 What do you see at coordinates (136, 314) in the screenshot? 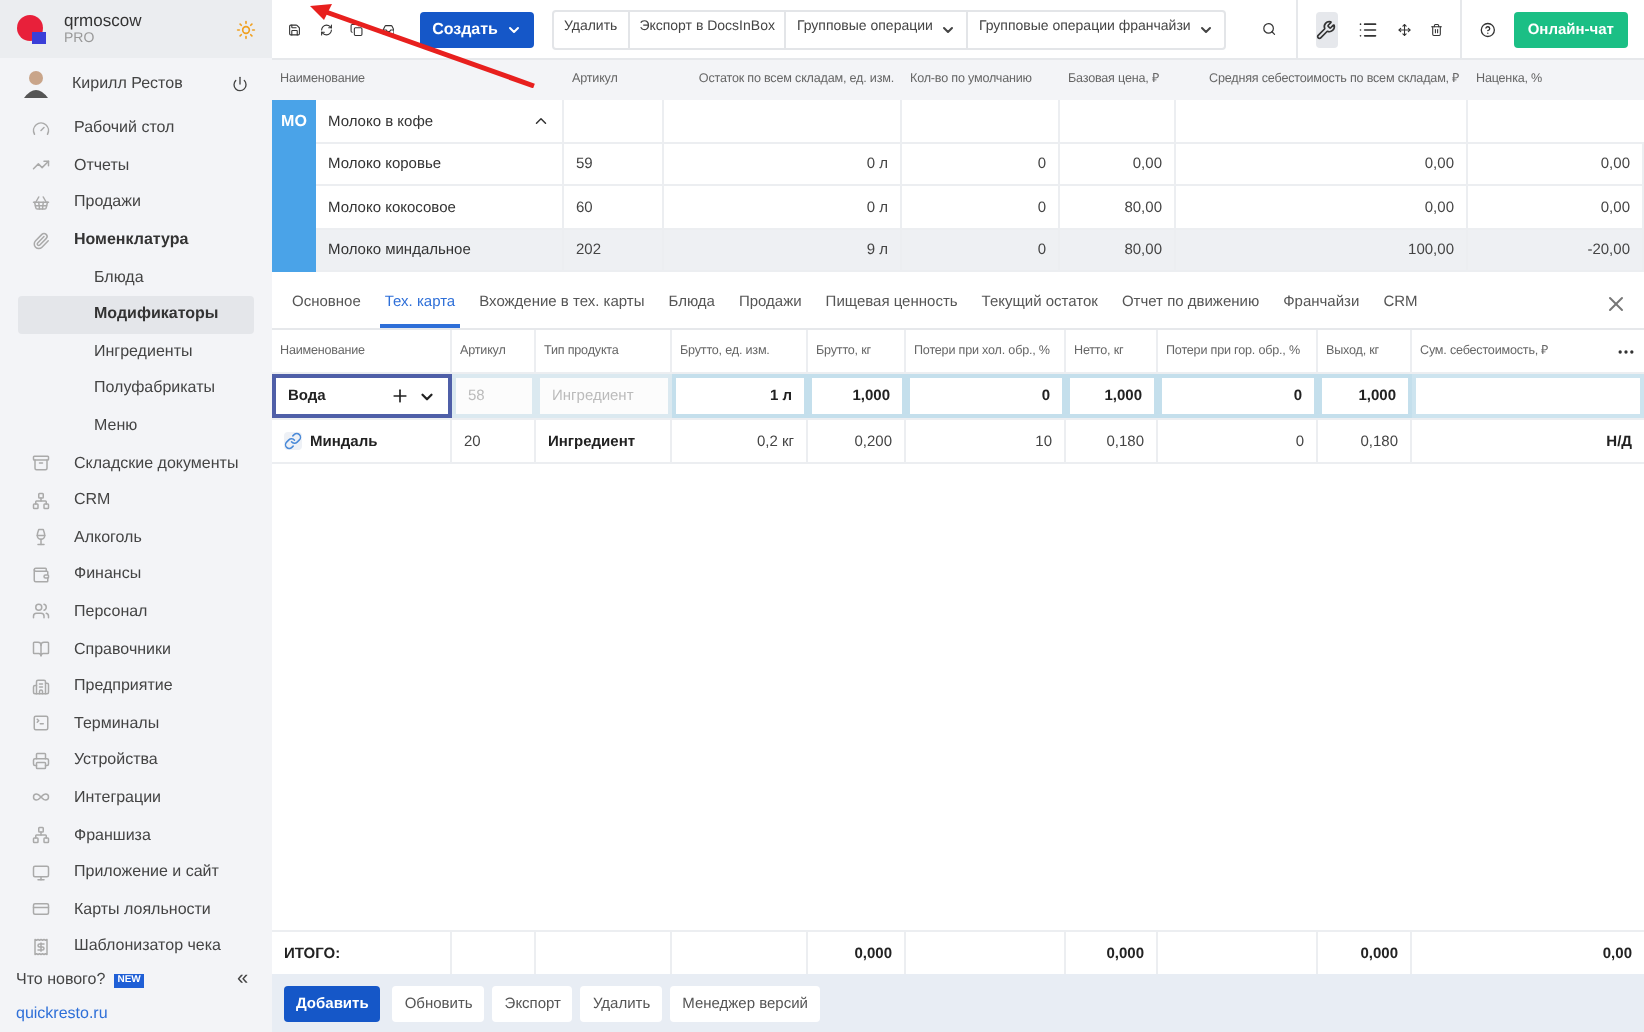
I see `nav-subitem: Модификаторы` at bounding box center [136, 314].